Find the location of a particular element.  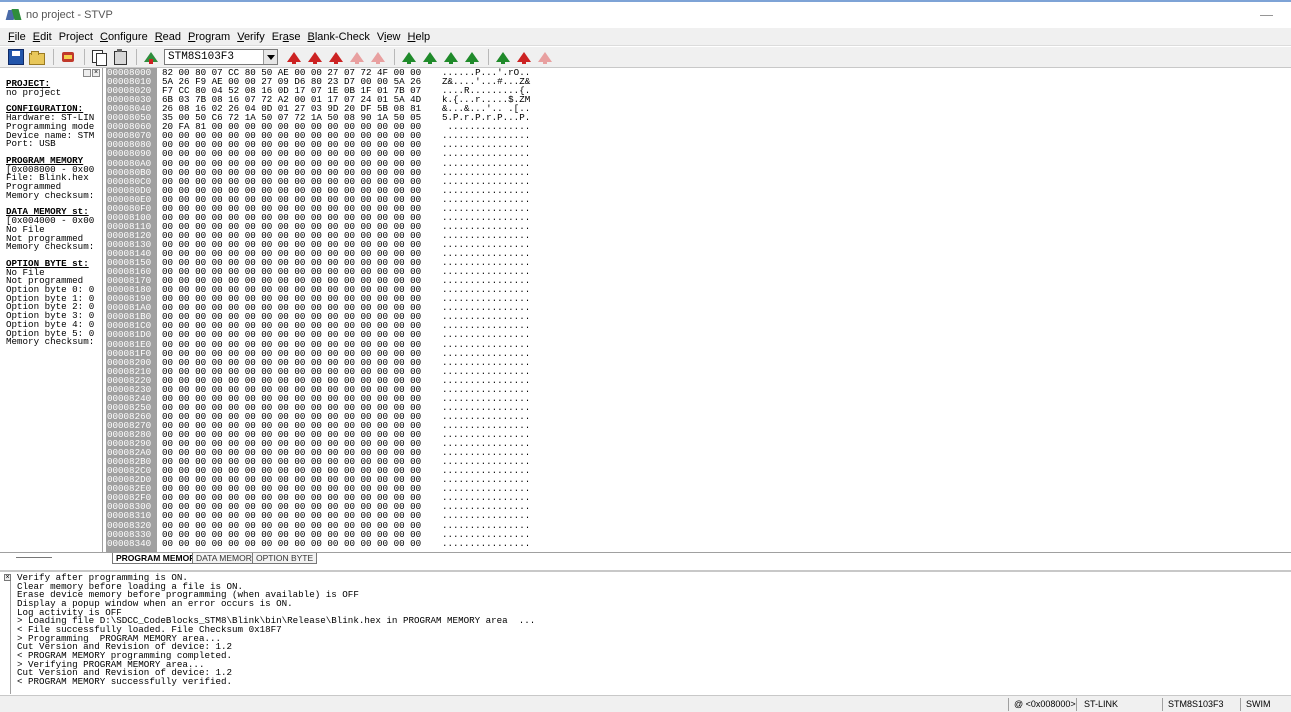

panel-controls: × is located at coordinates (91, 73).